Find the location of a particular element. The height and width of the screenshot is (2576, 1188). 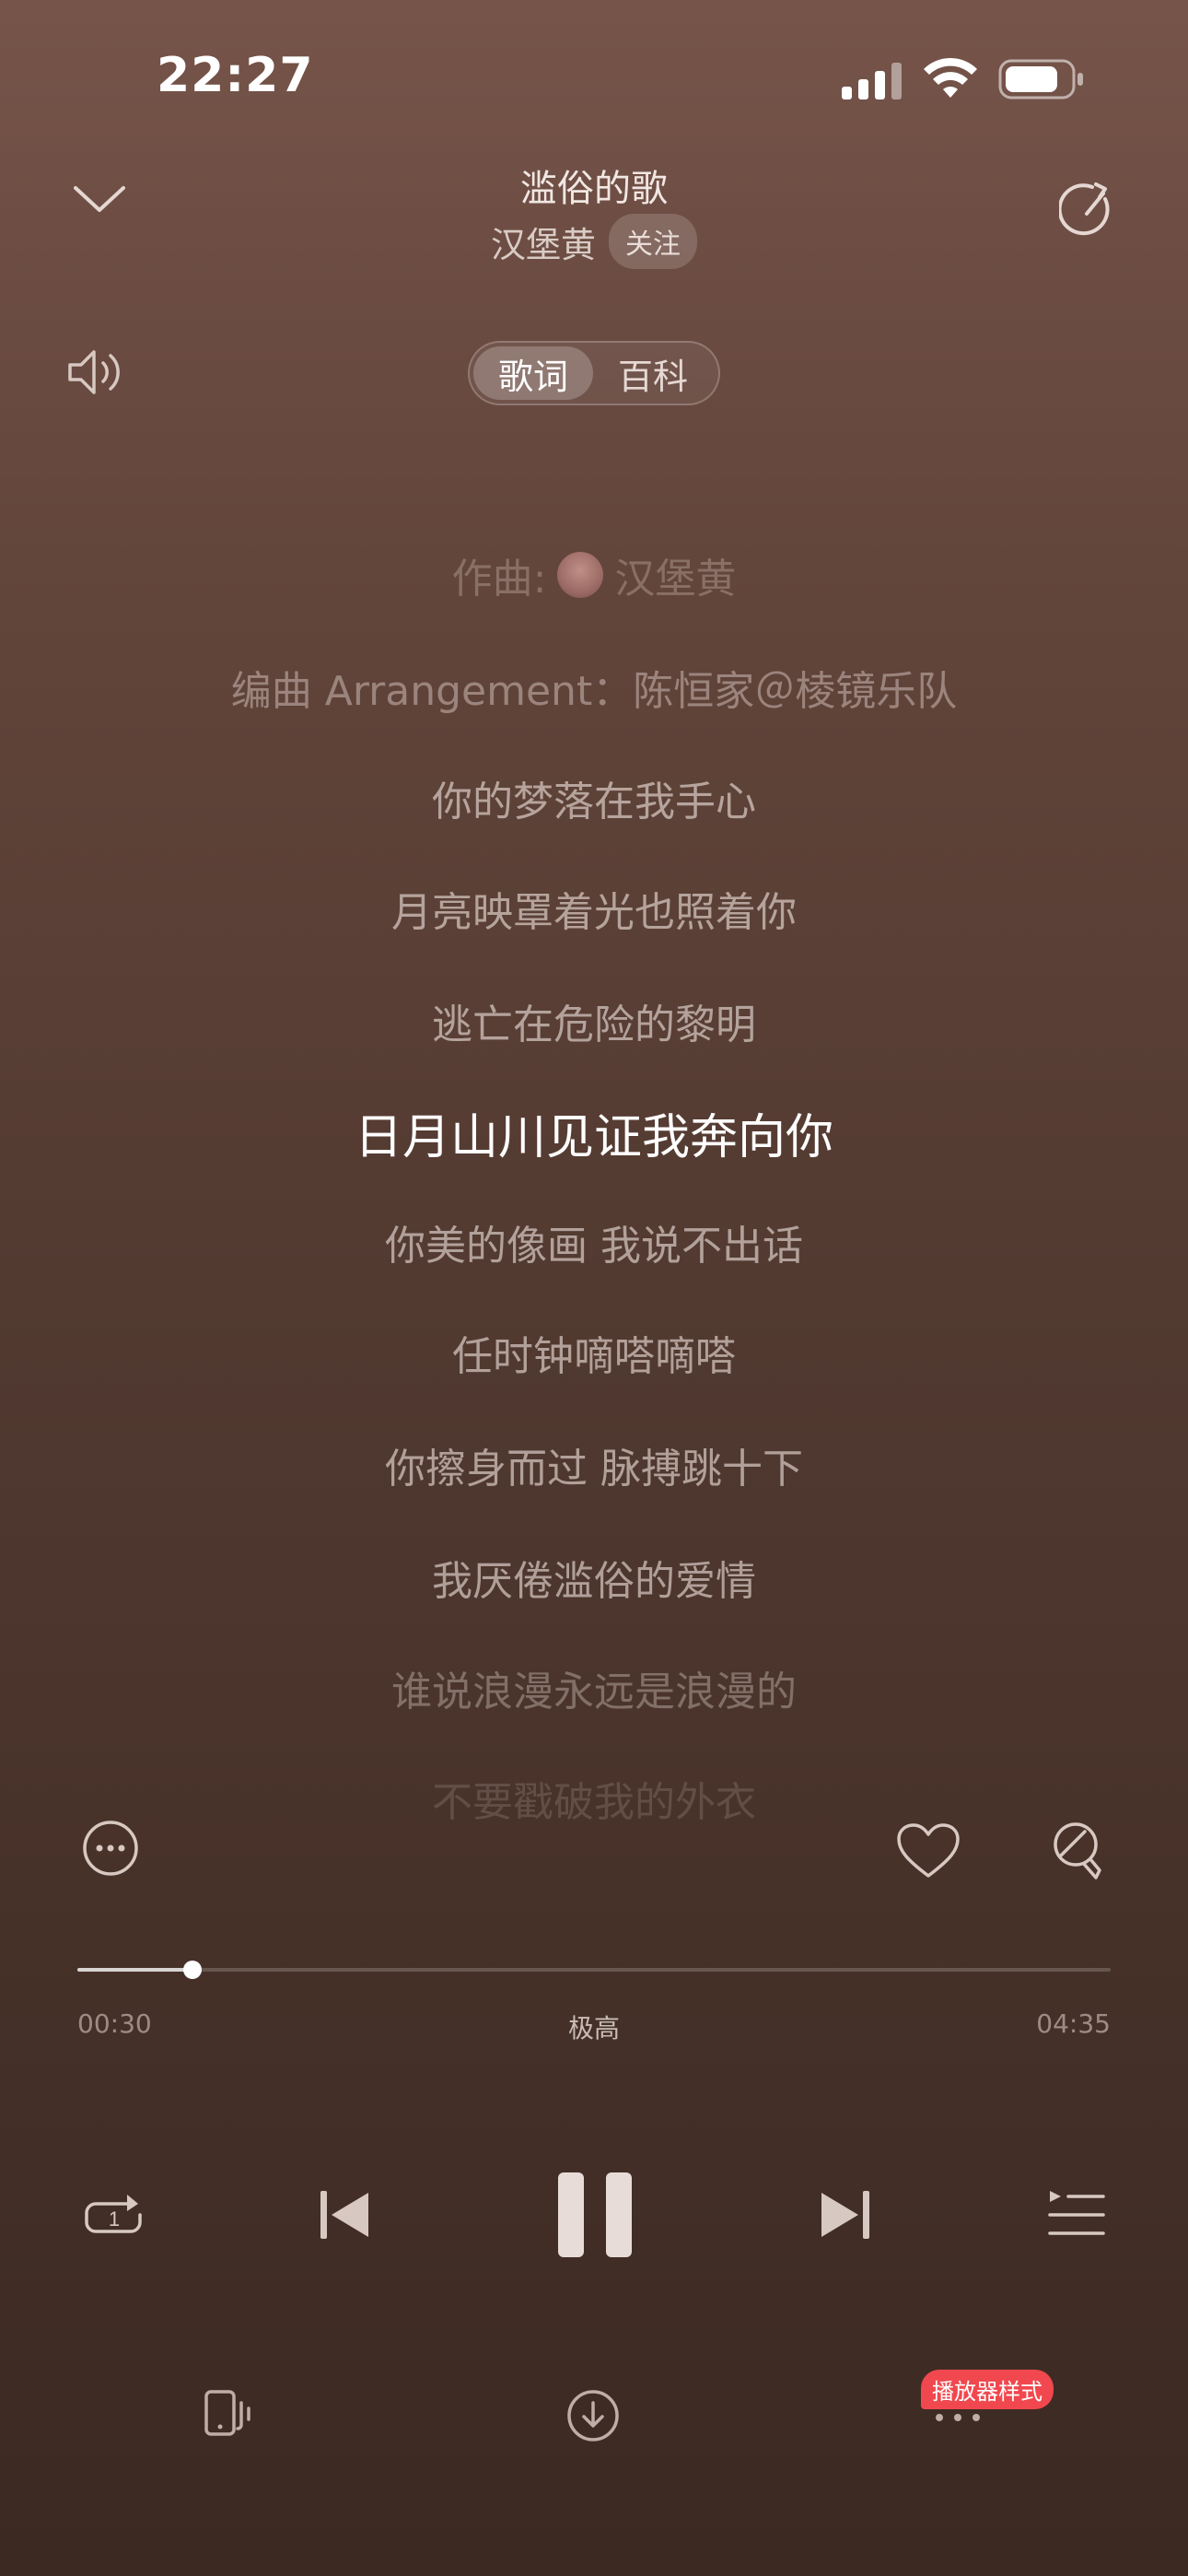

artist-name: 汉堡黄 is located at coordinates (543, 242).